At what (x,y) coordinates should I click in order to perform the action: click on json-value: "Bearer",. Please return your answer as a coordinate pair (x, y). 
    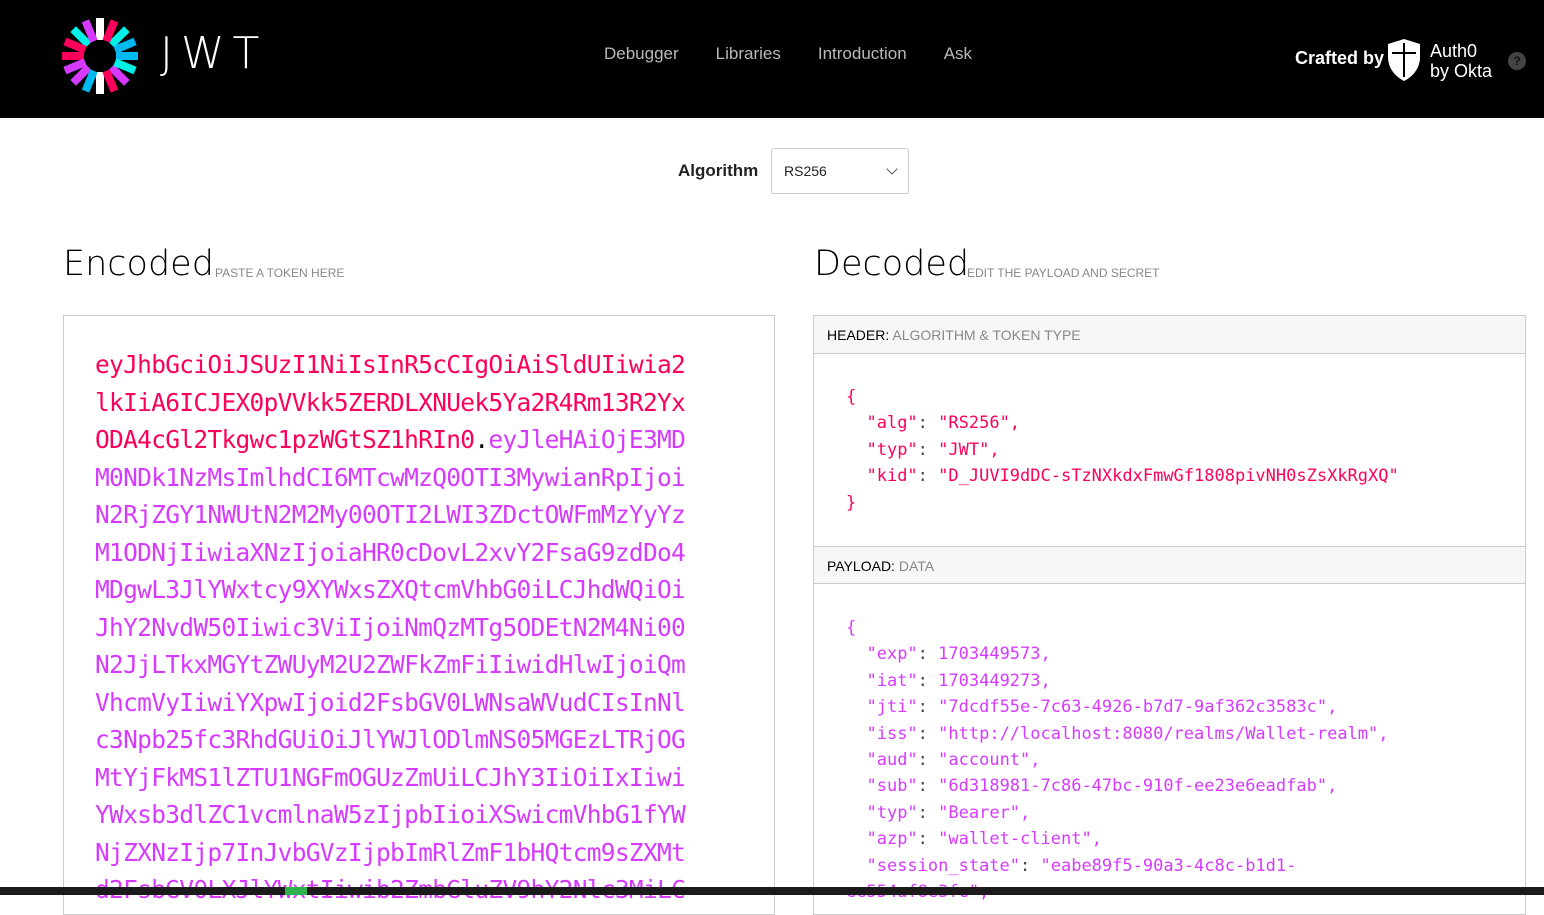
    Looking at the image, I should click on (984, 812).